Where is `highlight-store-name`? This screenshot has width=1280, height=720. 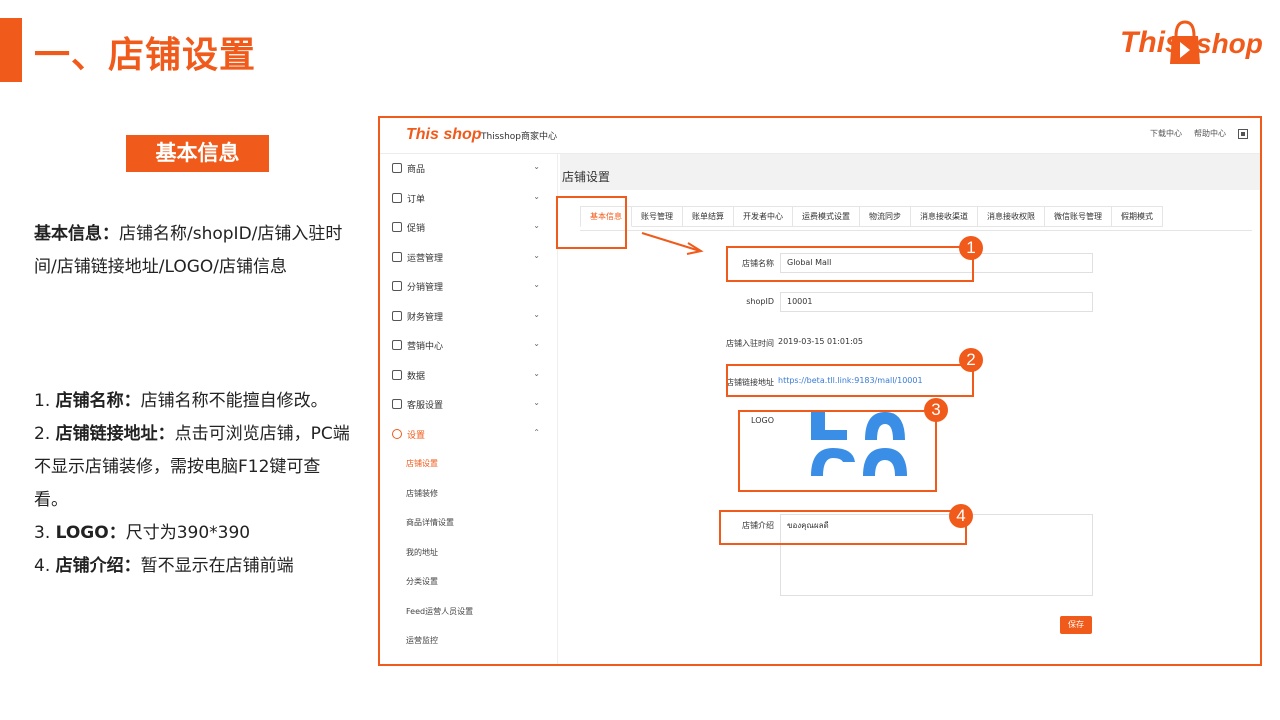 highlight-store-name is located at coordinates (850, 264).